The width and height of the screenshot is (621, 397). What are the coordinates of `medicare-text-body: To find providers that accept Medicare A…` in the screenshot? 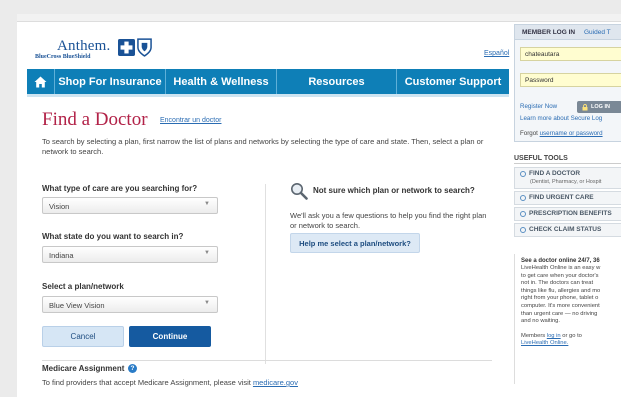 It's located at (147, 382).